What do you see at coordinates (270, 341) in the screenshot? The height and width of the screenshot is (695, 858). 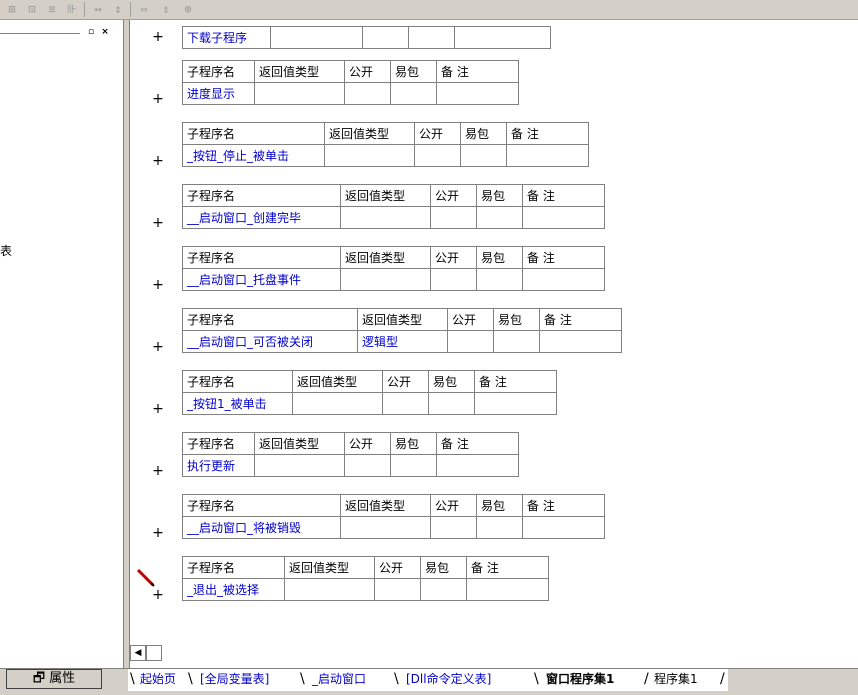 I see `subroutine-name: __启动窗口_可否被关闭` at bounding box center [270, 341].